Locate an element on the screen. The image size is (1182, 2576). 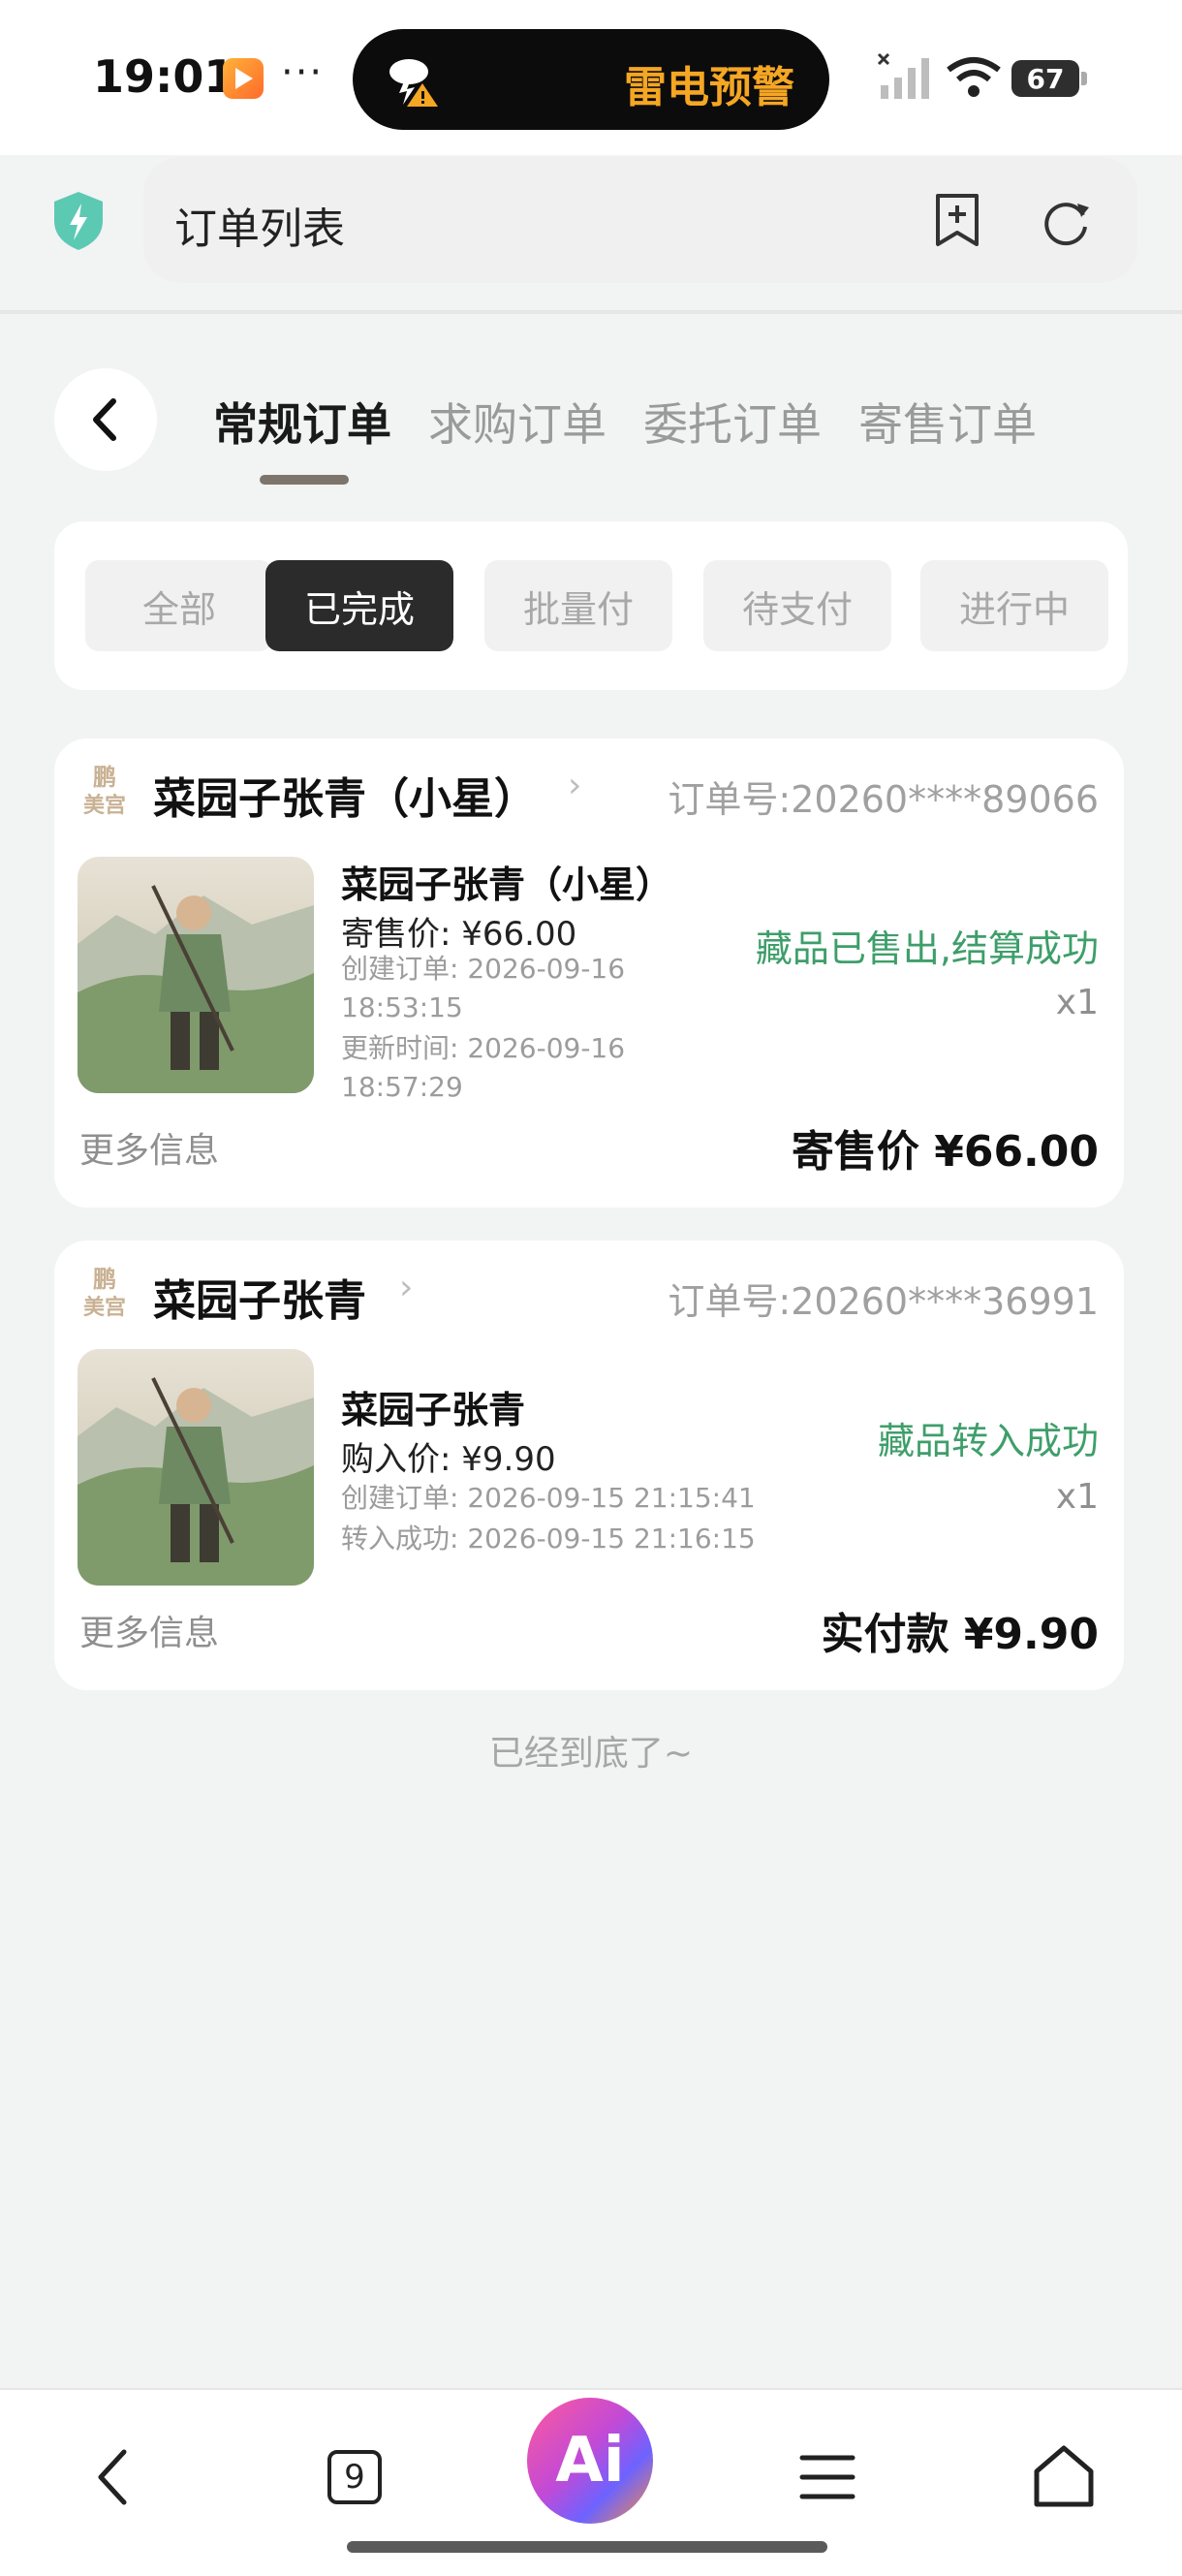
item-price: 购入价: ¥9.90 is located at coordinates (449, 1459).